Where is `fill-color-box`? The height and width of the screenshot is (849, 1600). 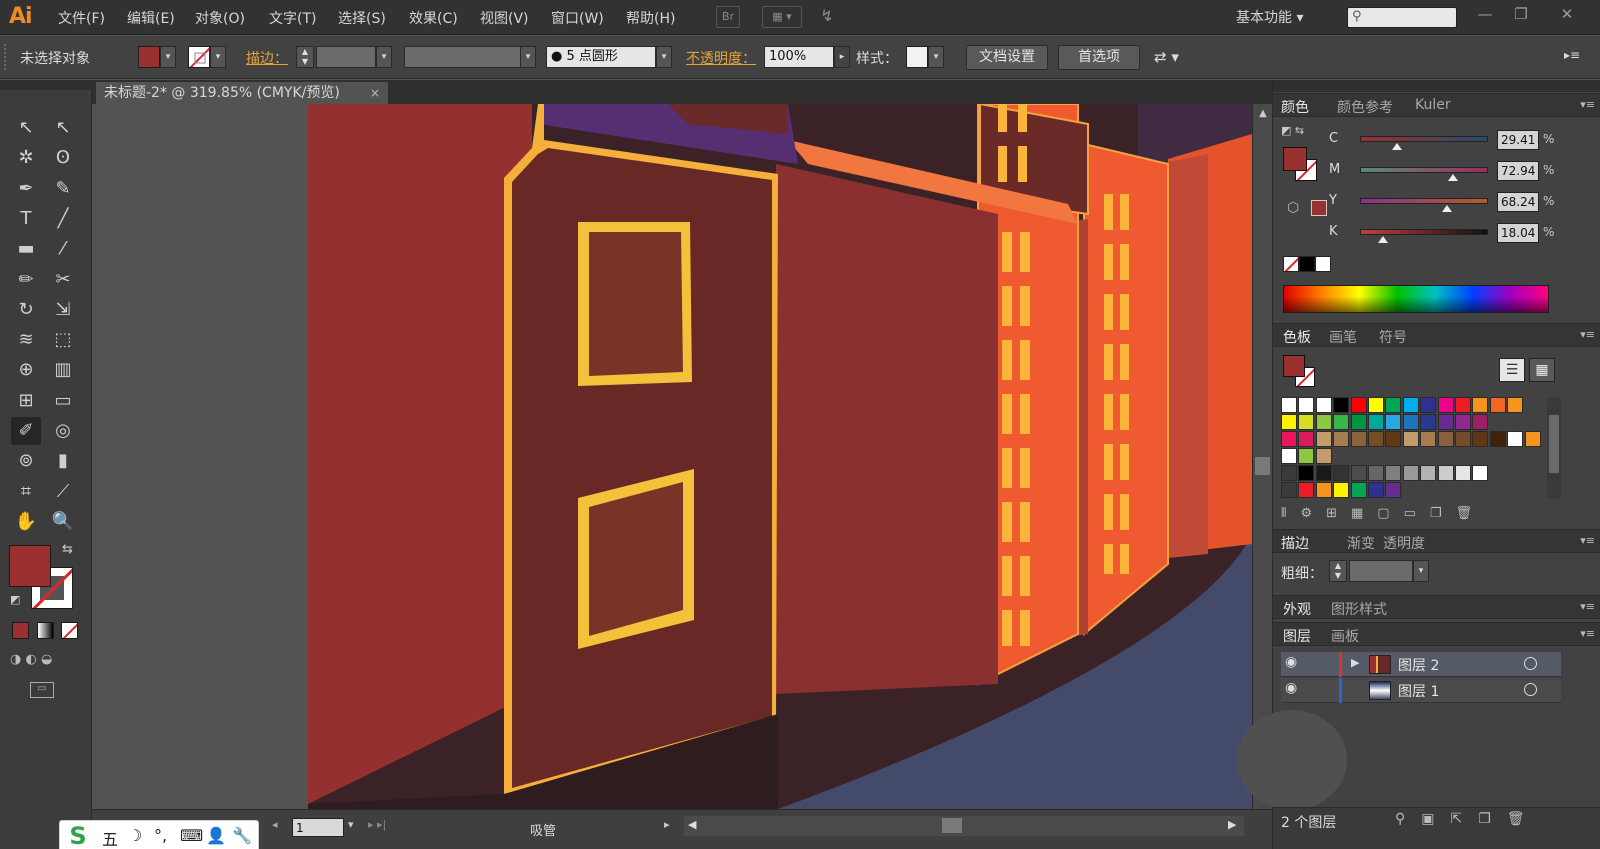 fill-color-box is located at coordinates (30, 566).